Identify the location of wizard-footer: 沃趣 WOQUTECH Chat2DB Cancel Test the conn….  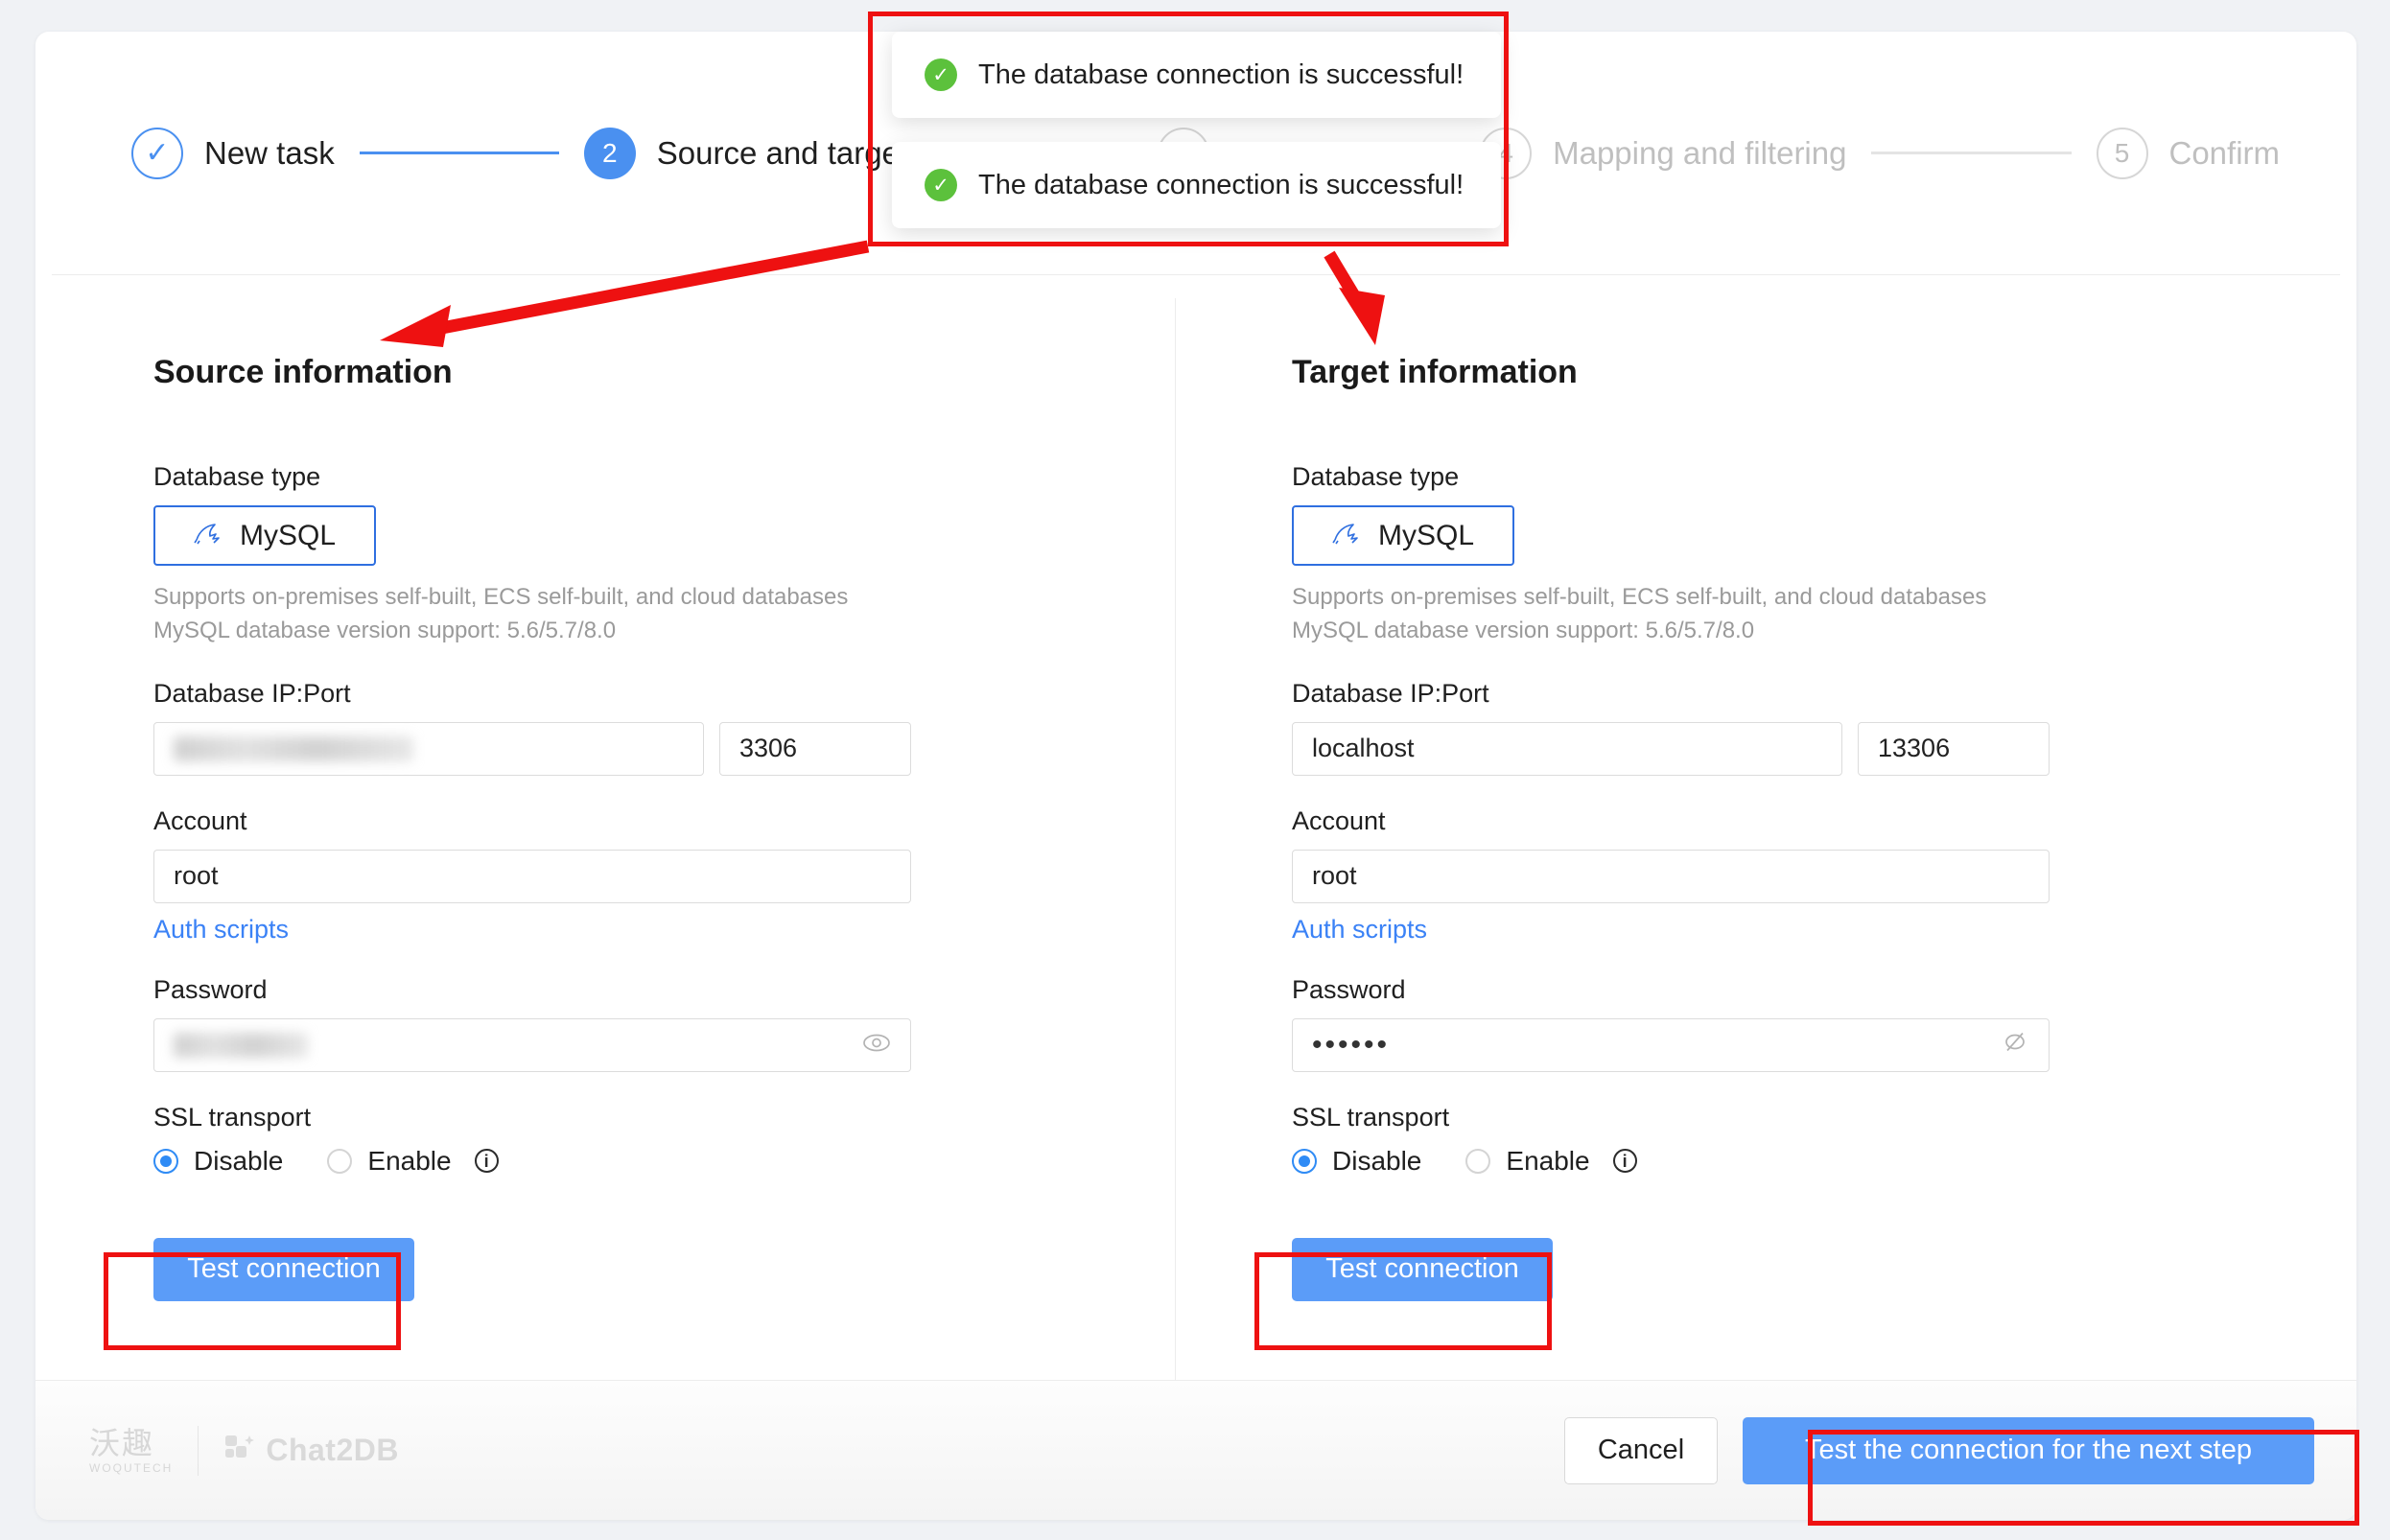
(1195, 1450).